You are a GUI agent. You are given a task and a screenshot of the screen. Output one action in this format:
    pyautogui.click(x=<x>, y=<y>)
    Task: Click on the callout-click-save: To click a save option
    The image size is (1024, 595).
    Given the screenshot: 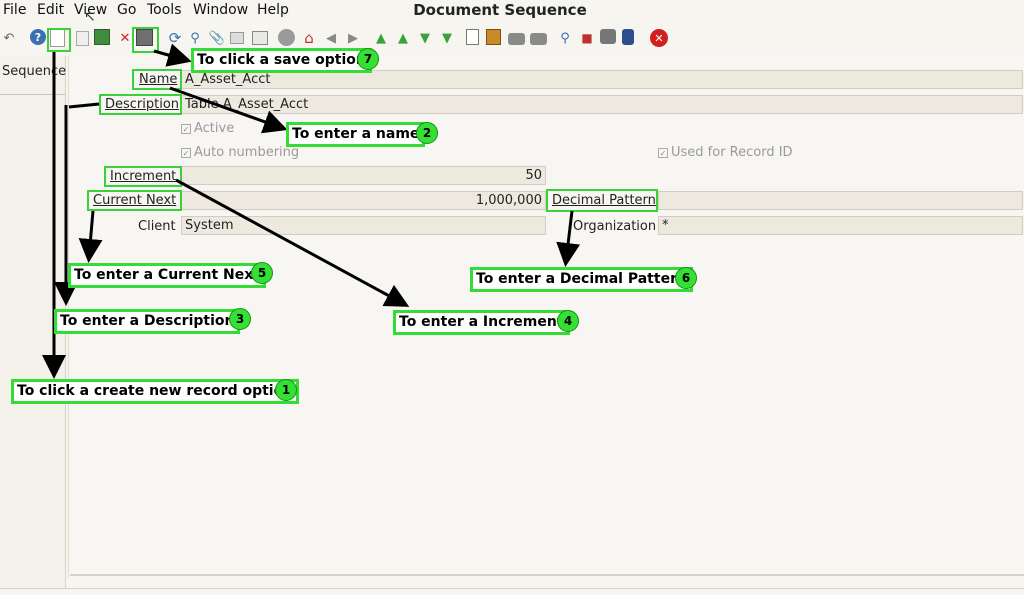 What is the action you would take?
    pyautogui.click(x=281, y=60)
    